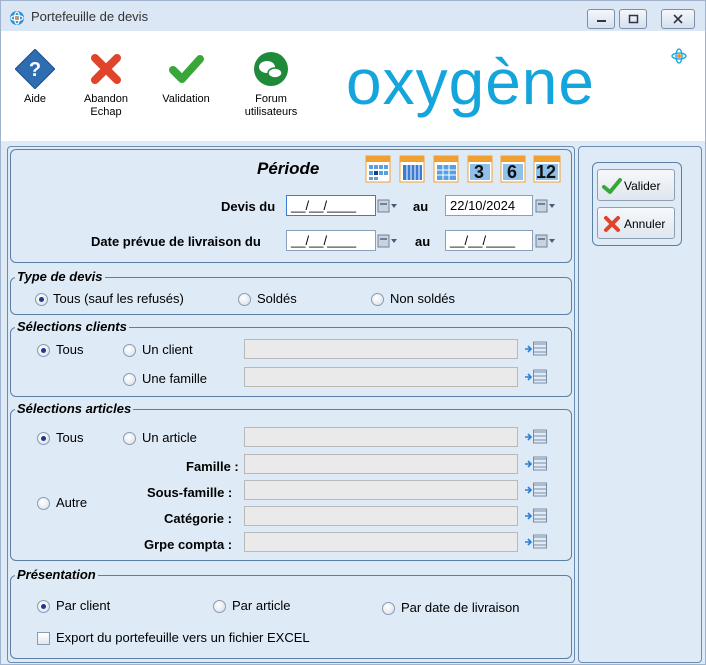 The image size is (706, 665). Describe the element at coordinates (56, 574) in the screenshot. I see `presentation-title: Présentation` at that location.